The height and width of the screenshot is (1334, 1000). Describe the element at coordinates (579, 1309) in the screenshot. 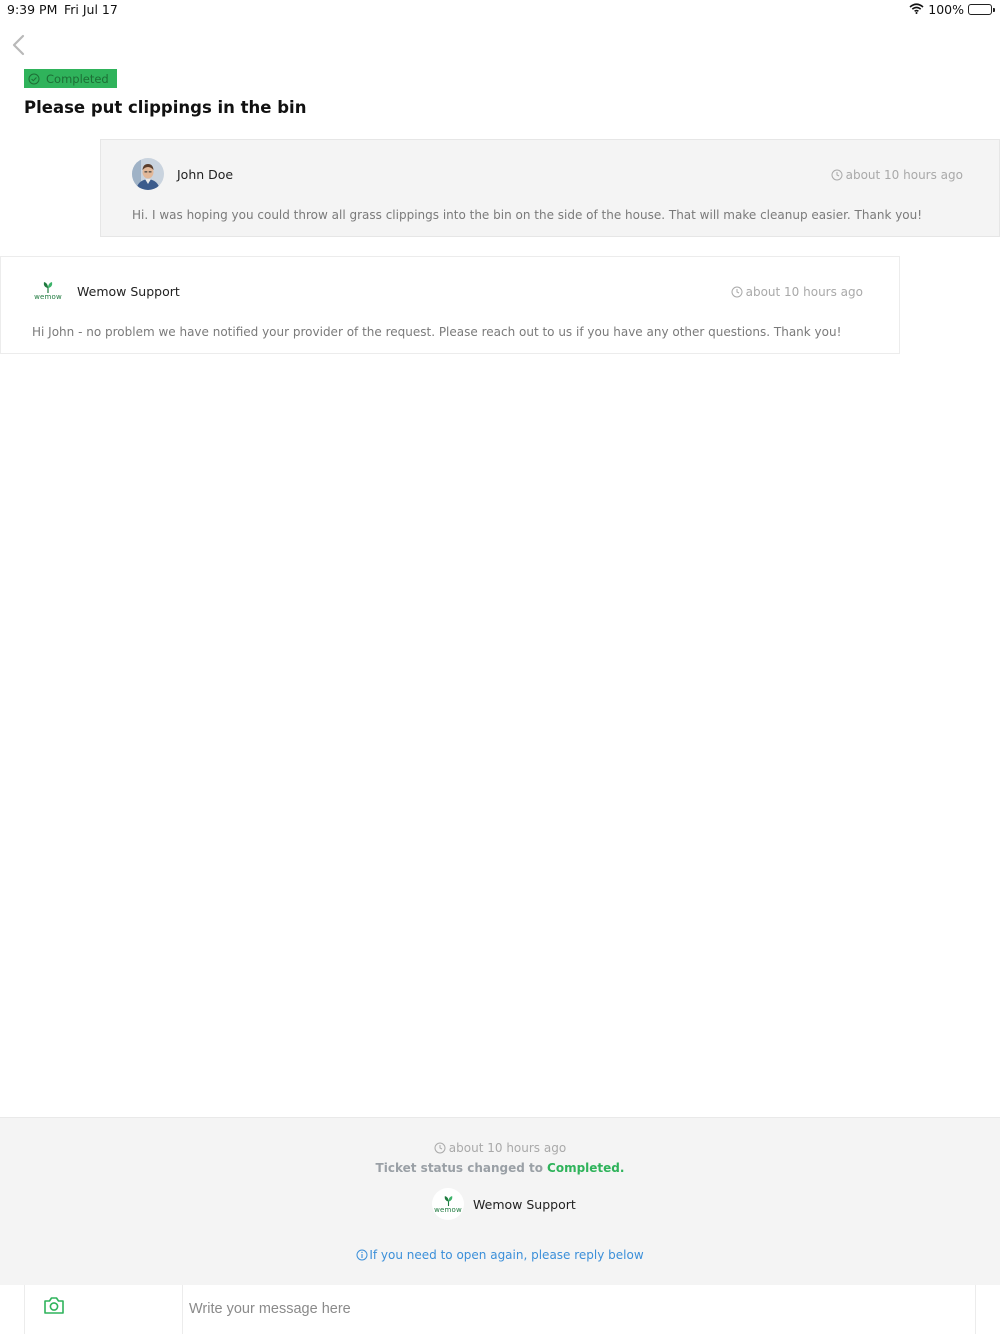

I see `message-input` at that location.